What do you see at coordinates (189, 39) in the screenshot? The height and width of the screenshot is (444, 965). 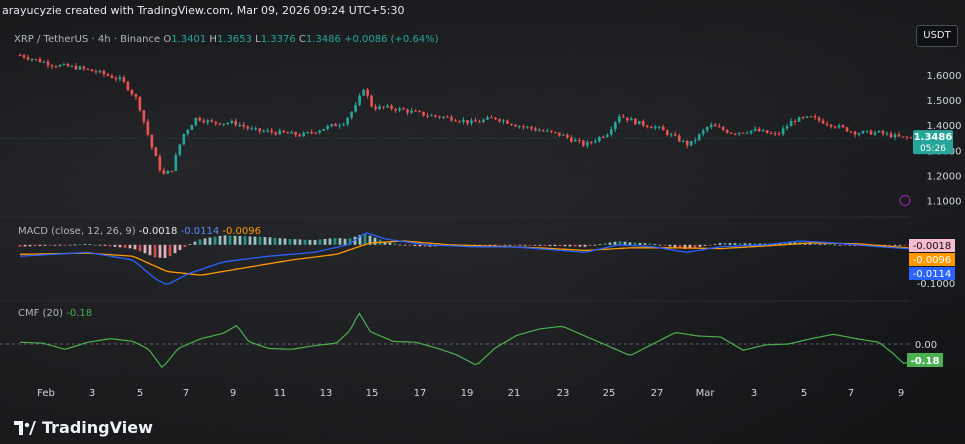 I see `open-value: 1.3401` at bounding box center [189, 39].